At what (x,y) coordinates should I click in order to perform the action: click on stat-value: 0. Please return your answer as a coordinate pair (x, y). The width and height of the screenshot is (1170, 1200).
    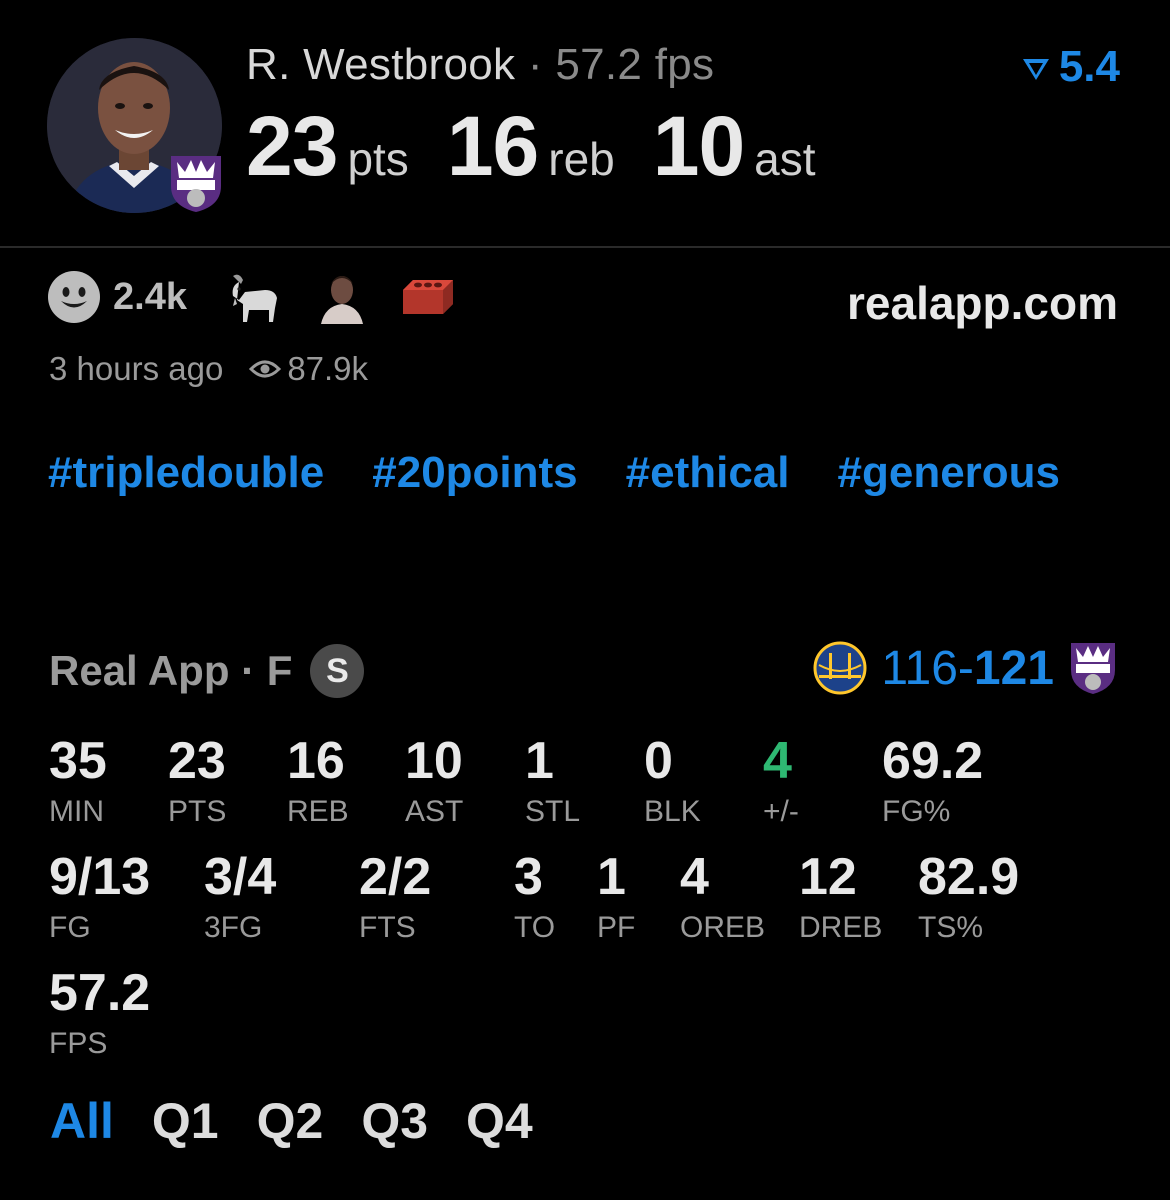
    Looking at the image, I should click on (658, 761).